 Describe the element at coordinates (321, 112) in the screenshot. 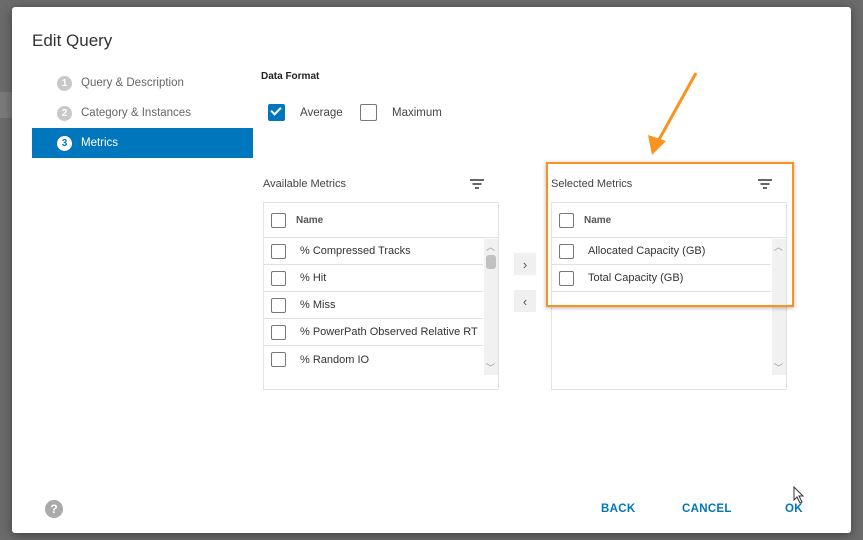

I see `average-label: Average` at that location.